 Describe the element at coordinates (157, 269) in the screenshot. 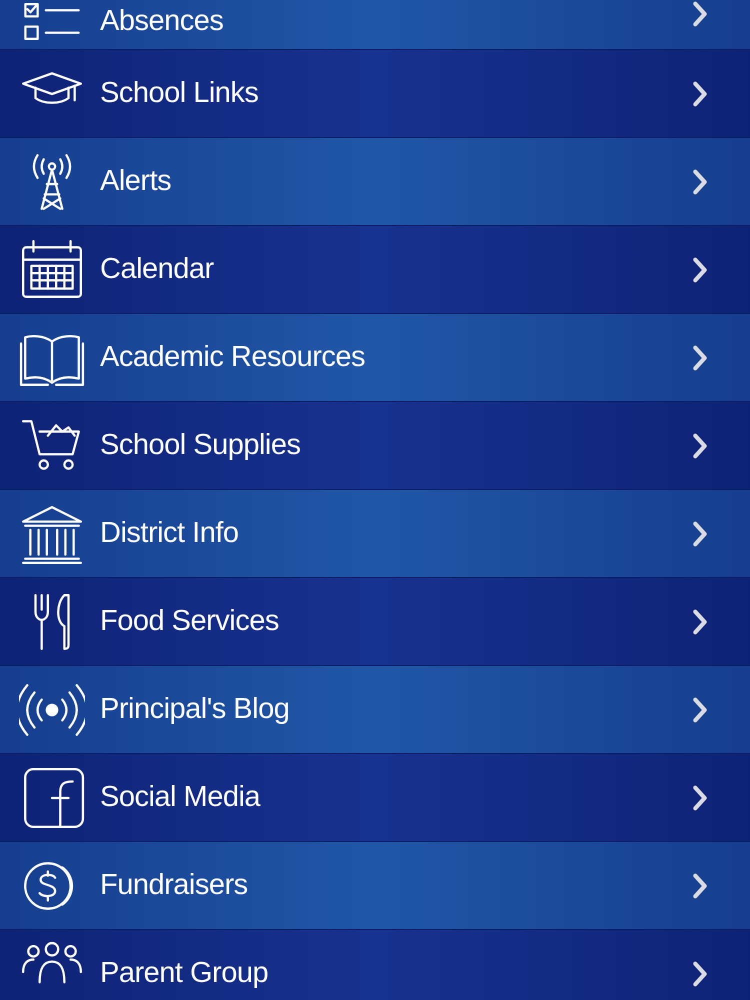

I see `menu-label: Calendar` at that location.